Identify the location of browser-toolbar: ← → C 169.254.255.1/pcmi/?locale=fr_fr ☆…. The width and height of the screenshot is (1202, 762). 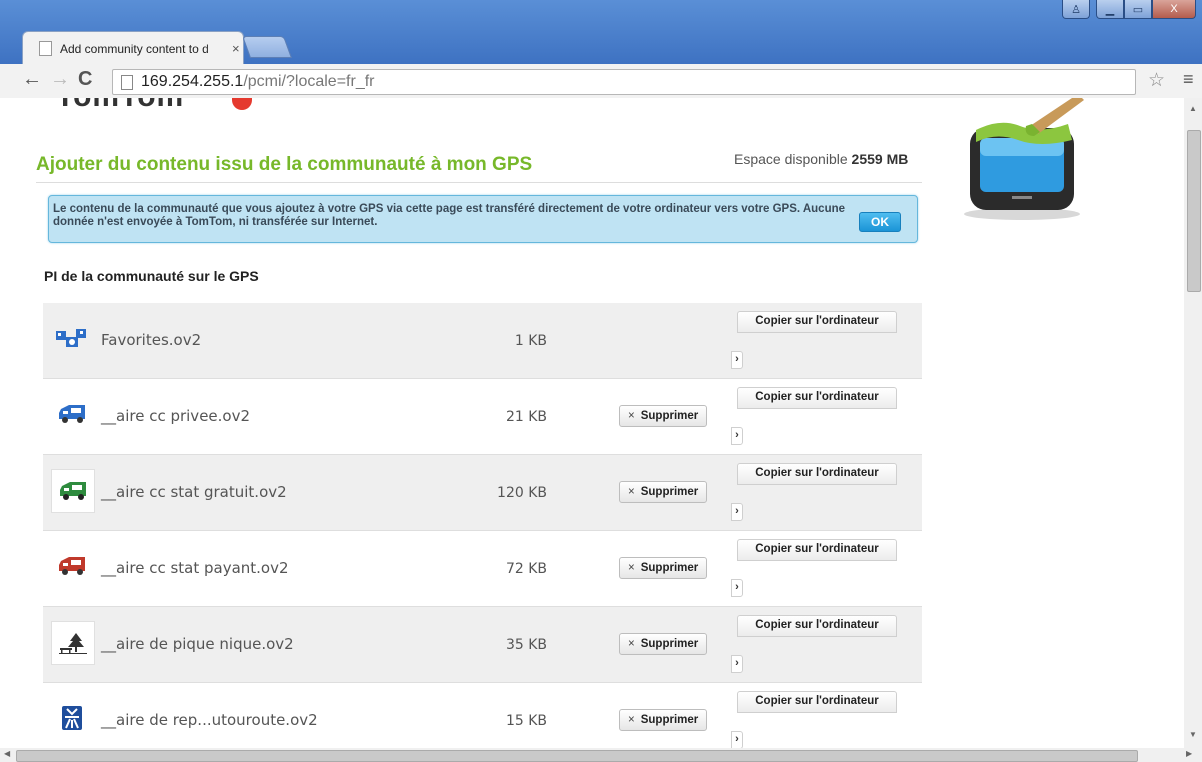
(601, 81).